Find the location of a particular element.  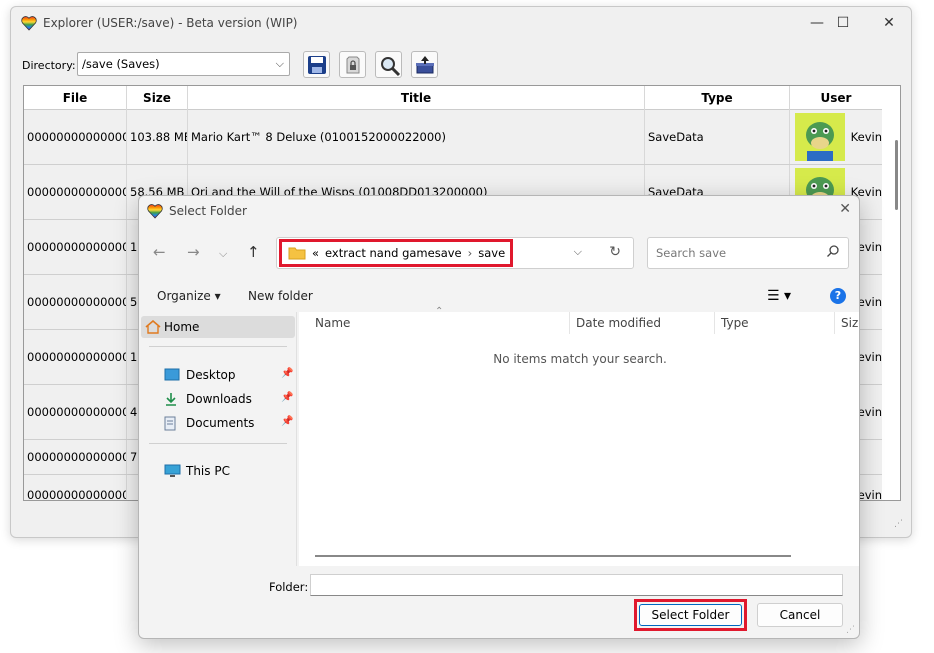

nav-item-this-pc: This PC is located at coordinates (220, 471).